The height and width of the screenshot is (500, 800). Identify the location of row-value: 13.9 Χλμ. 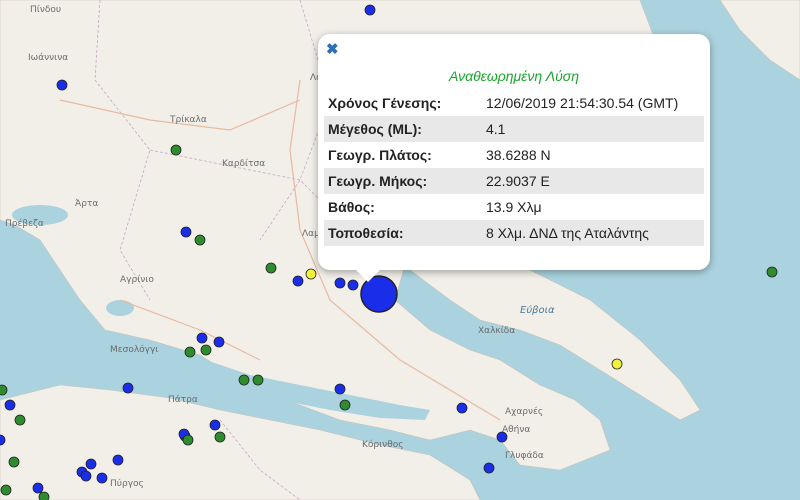
(514, 207).